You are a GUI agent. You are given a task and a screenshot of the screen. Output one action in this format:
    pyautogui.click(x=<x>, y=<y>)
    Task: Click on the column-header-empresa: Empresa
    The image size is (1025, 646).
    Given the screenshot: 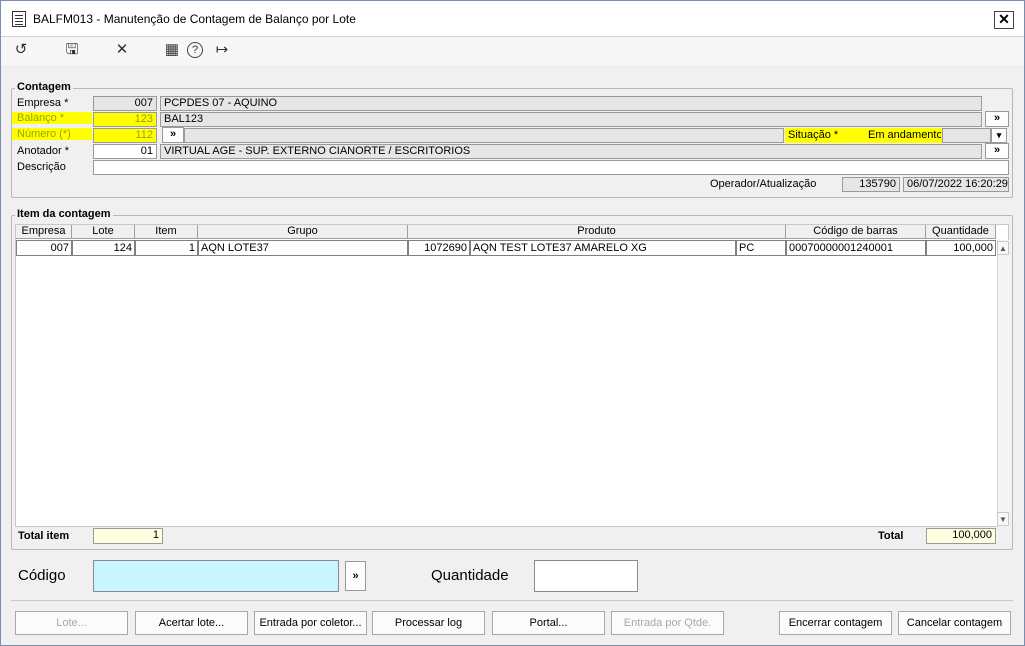 What is the action you would take?
    pyautogui.click(x=44, y=232)
    